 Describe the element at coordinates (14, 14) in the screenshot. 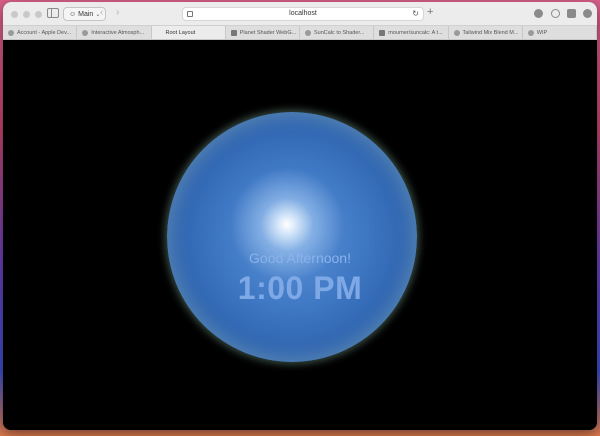

I see `close-window-button` at that location.